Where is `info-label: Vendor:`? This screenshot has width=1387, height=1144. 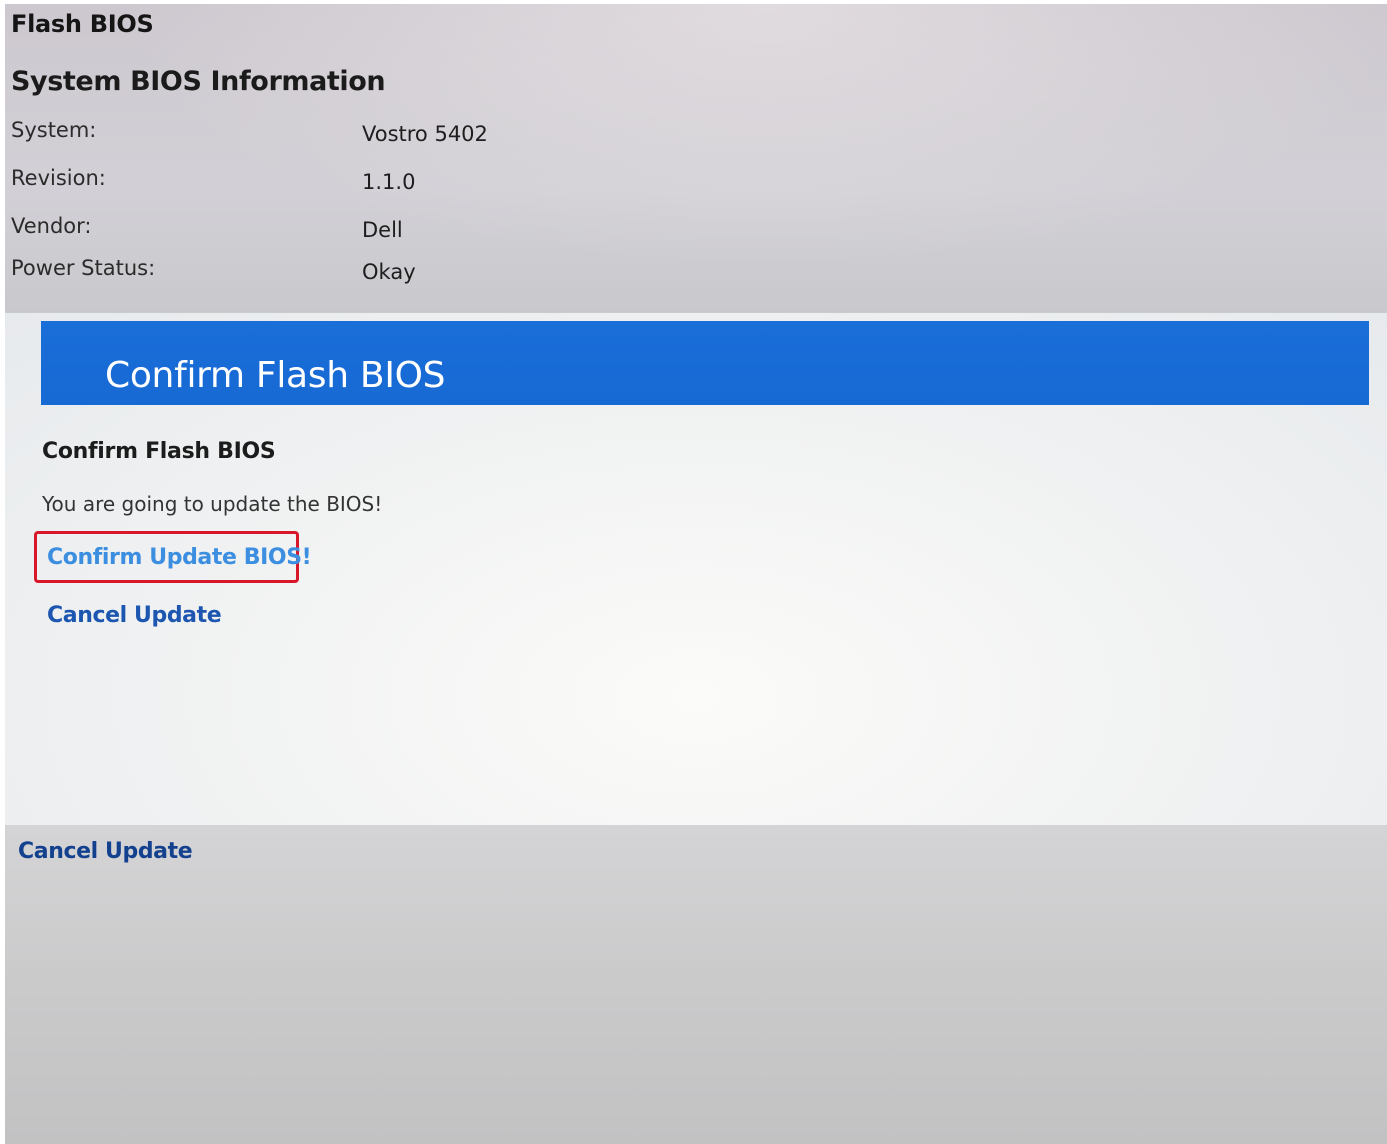 info-label: Vendor: is located at coordinates (51, 226).